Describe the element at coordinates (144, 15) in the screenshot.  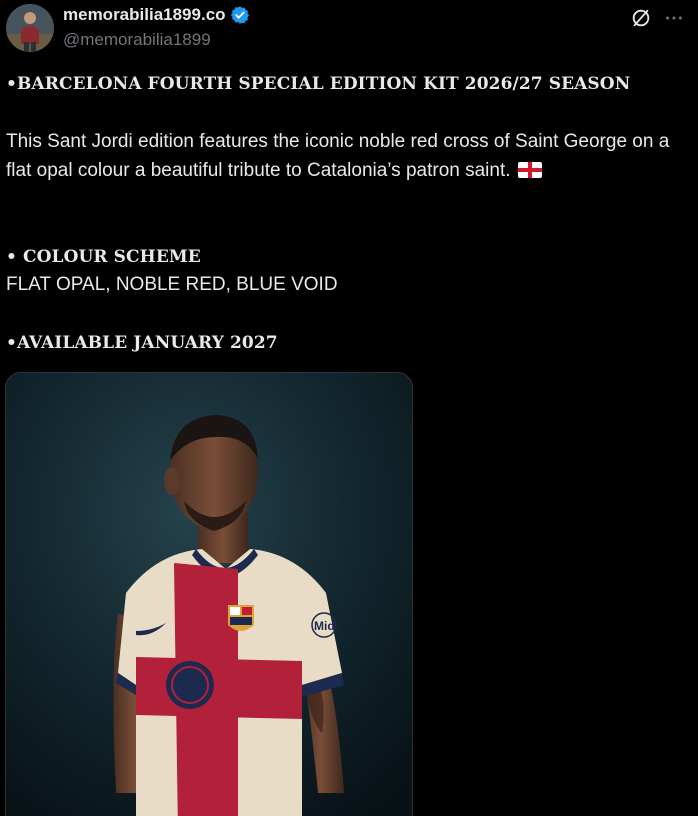
I see `author-name-text: memorabilia1899.co` at that location.